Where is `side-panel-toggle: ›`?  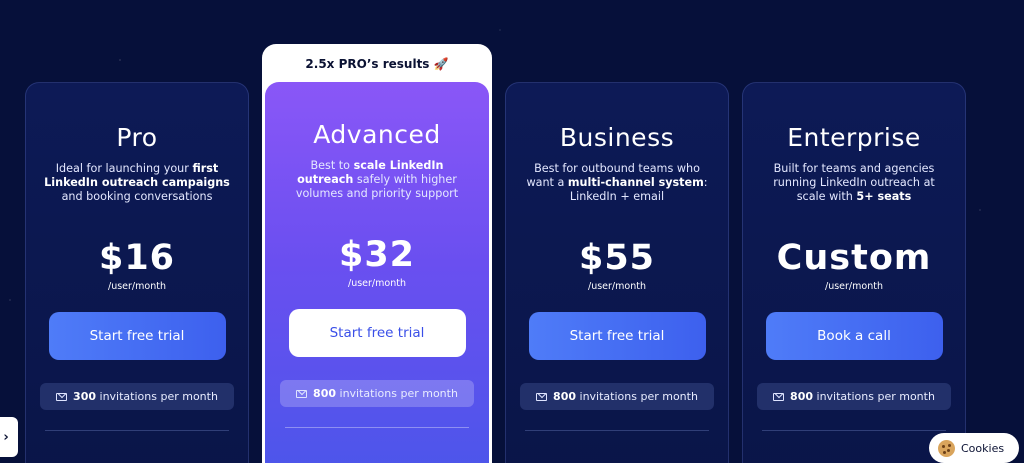 side-panel-toggle: › is located at coordinates (9, 437).